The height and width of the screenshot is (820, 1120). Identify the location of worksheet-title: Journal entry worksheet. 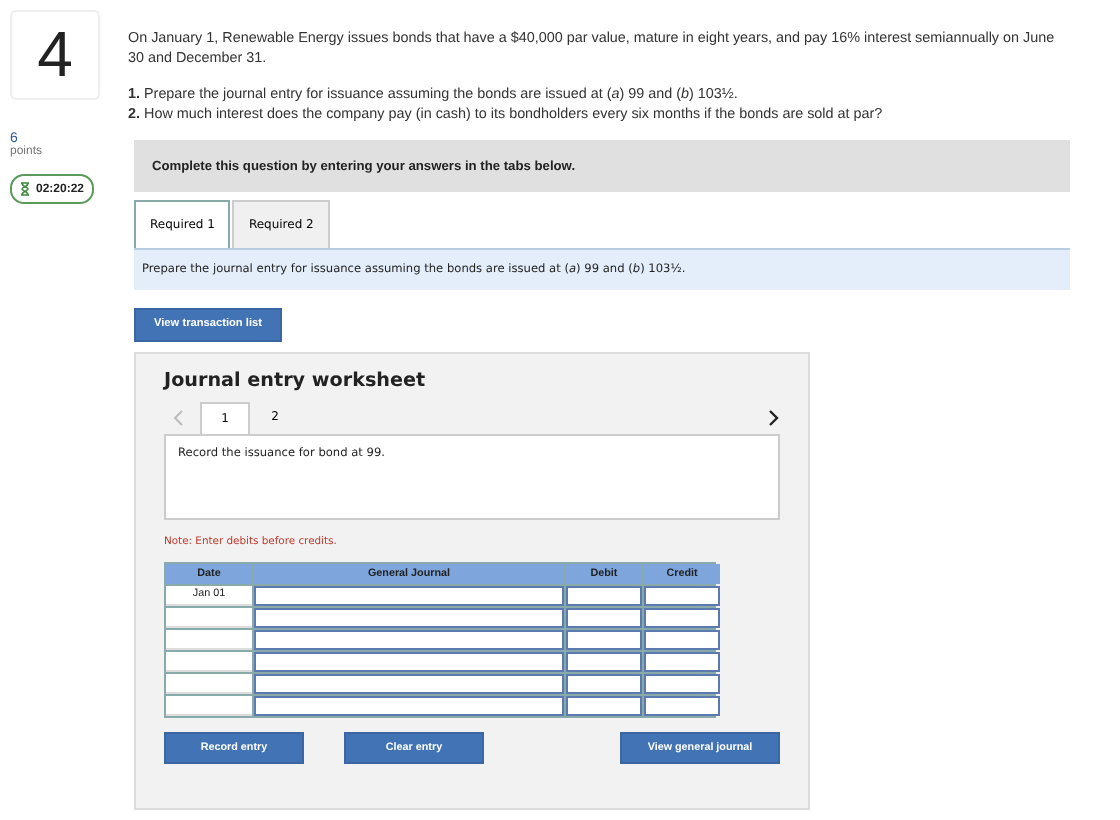
(296, 380).